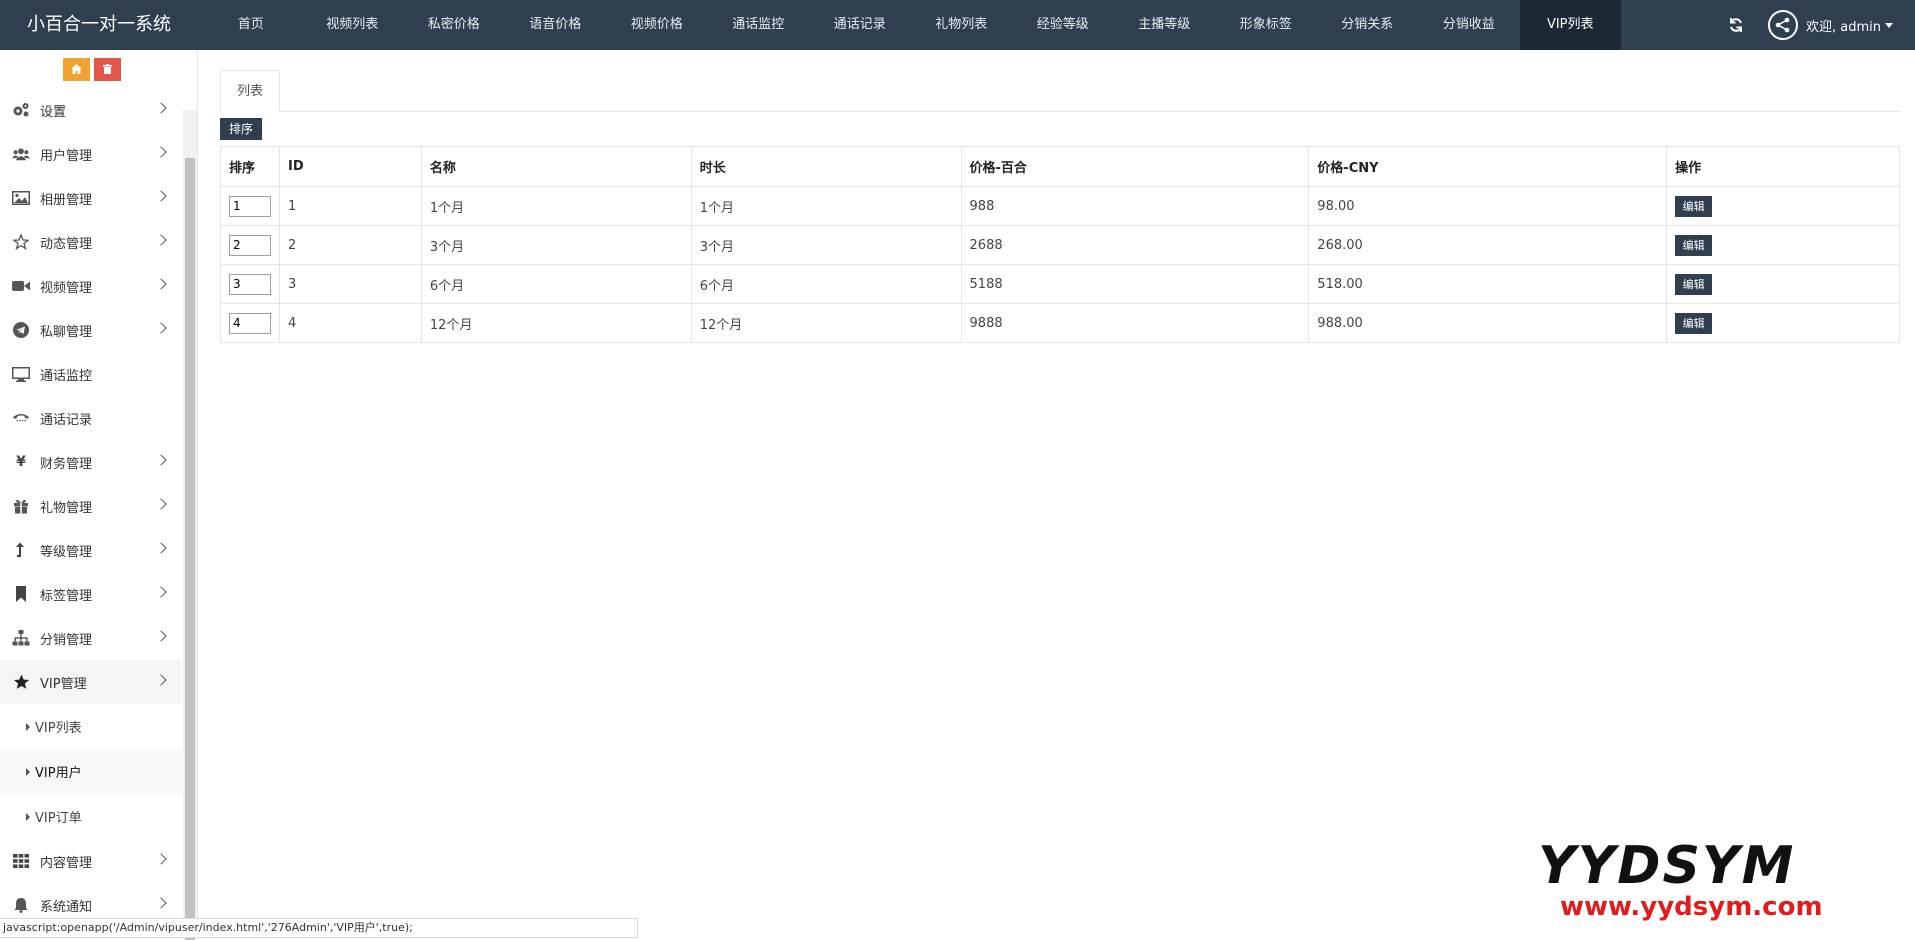 The width and height of the screenshot is (1915, 940). Describe the element at coordinates (66, 288) in the screenshot. I see `sidebar-item-label: 视频管理` at that location.